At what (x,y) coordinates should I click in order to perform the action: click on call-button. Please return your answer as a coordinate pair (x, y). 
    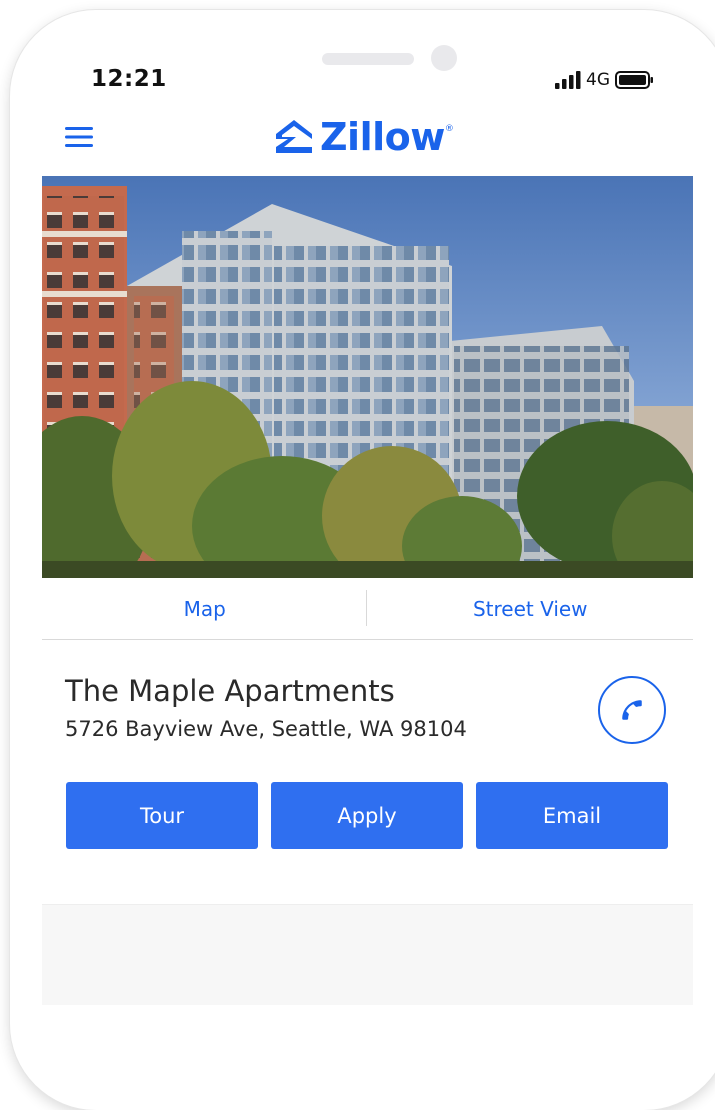
    Looking at the image, I should click on (632, 710).